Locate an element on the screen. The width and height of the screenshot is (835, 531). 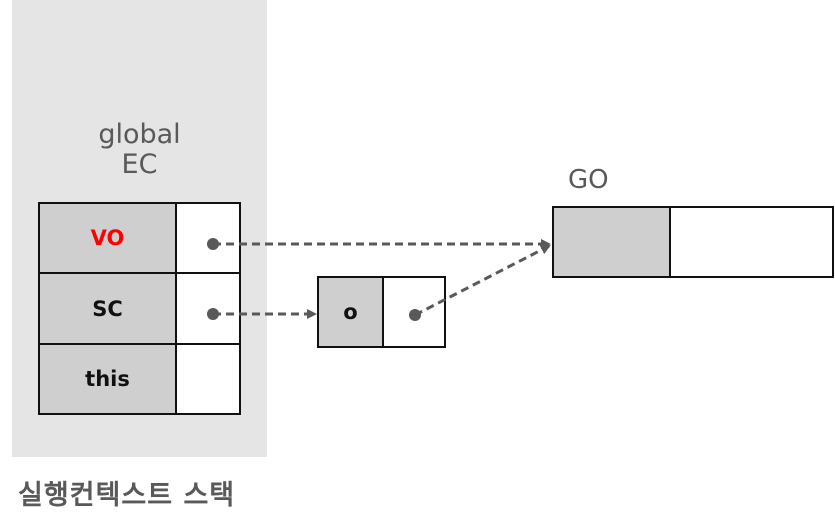
vo-to-go-pointer is located at coordinates (379, 244).